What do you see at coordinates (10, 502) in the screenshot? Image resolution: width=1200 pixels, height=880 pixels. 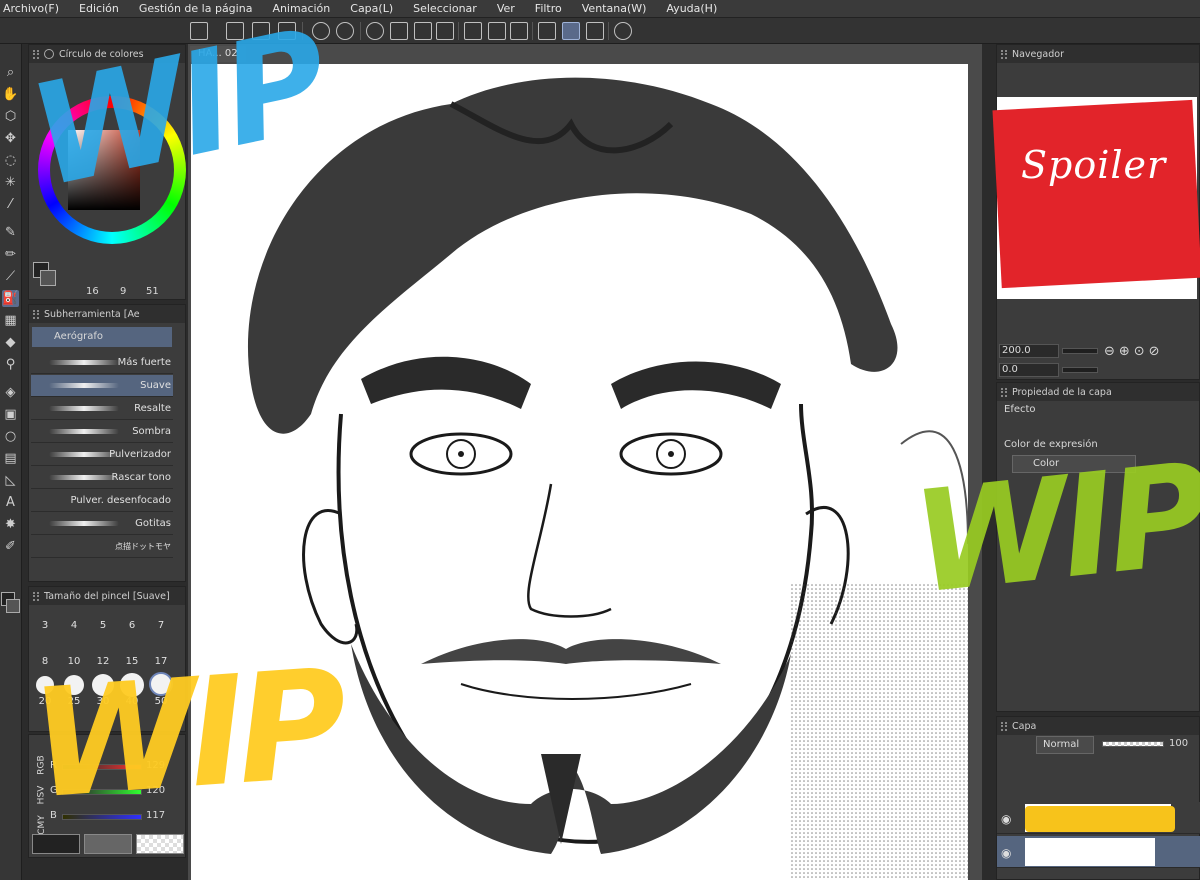 I see `text-tool-icon: A` at bounding box center [10, 502].